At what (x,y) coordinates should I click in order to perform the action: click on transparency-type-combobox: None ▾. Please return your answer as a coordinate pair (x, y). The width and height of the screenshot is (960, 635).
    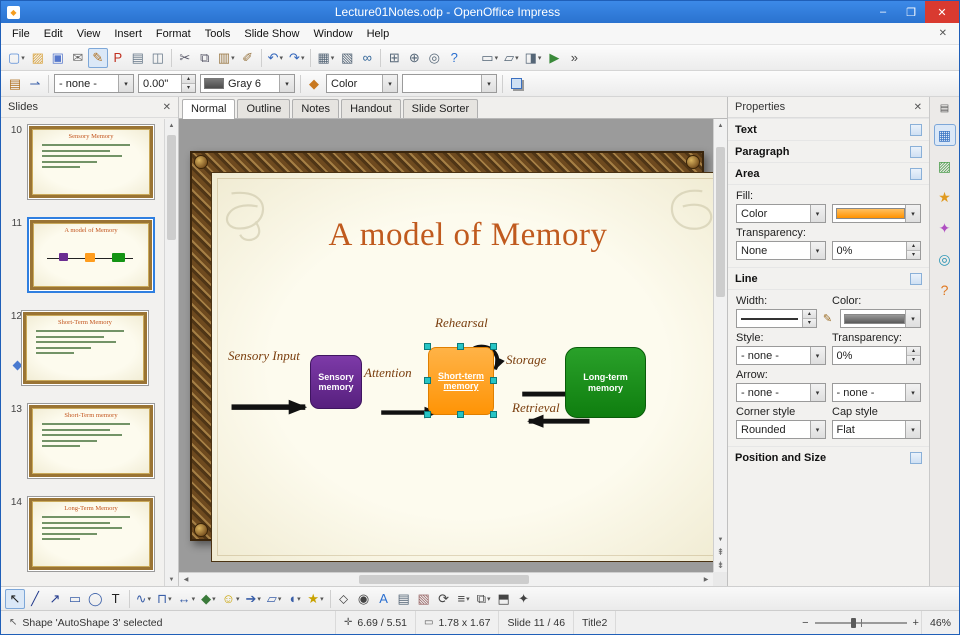
    Looking at the image, I should click on (781, 250).